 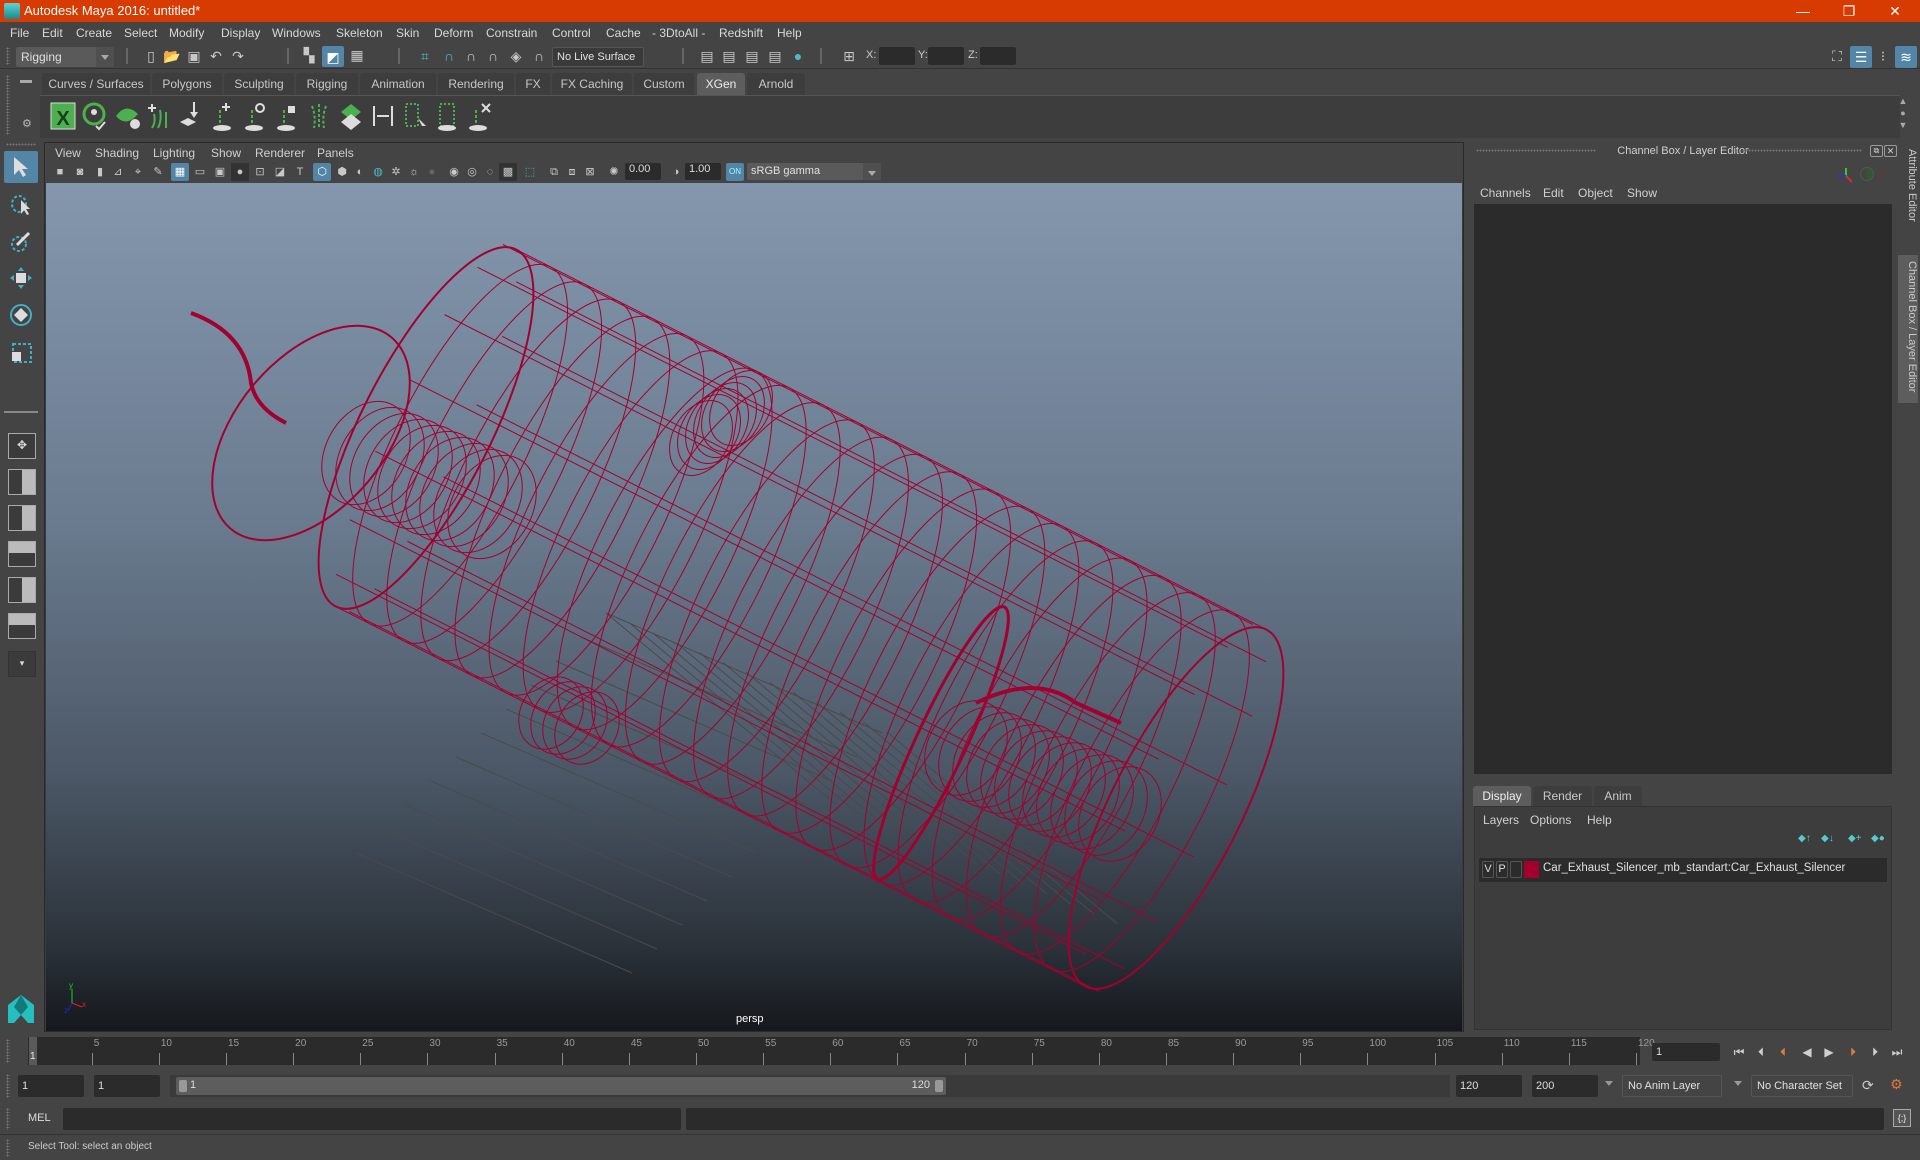 I want to click on single-perspective-layout-button: ✥, so click(x=22, y=446).